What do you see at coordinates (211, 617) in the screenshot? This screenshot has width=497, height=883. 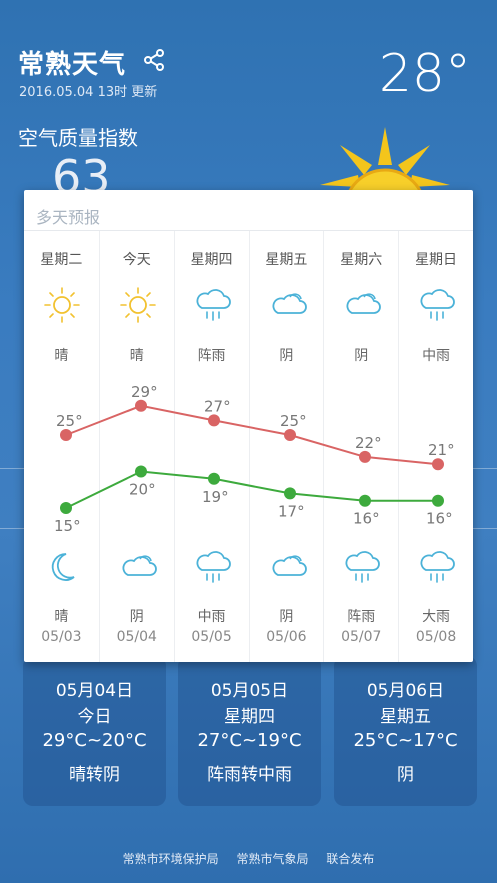 I see `forecast-night-weather: 中雨` at bounding box center [211, 617].